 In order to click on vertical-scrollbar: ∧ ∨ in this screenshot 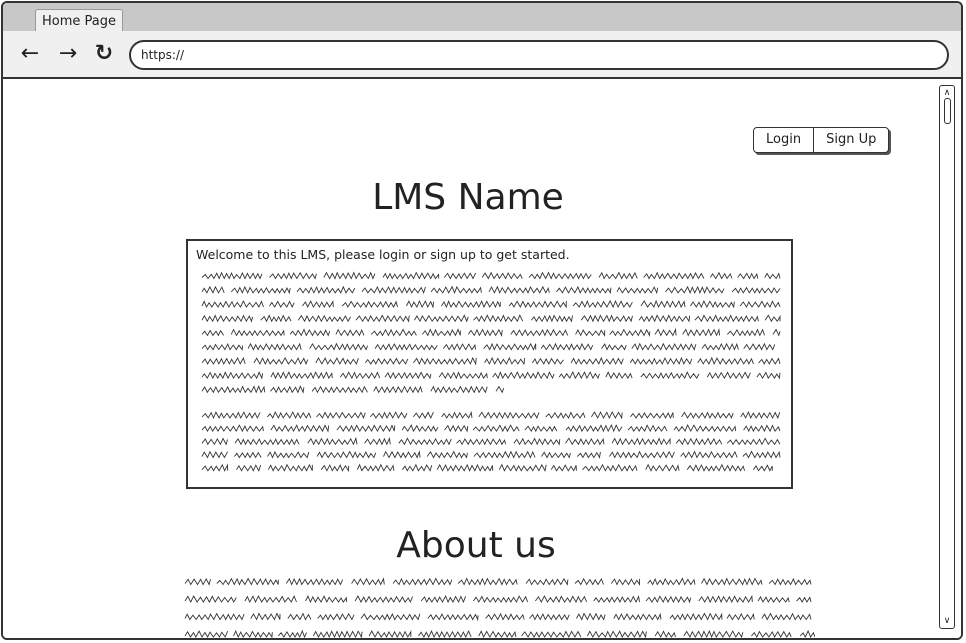, I will do `click(947, 357)`.